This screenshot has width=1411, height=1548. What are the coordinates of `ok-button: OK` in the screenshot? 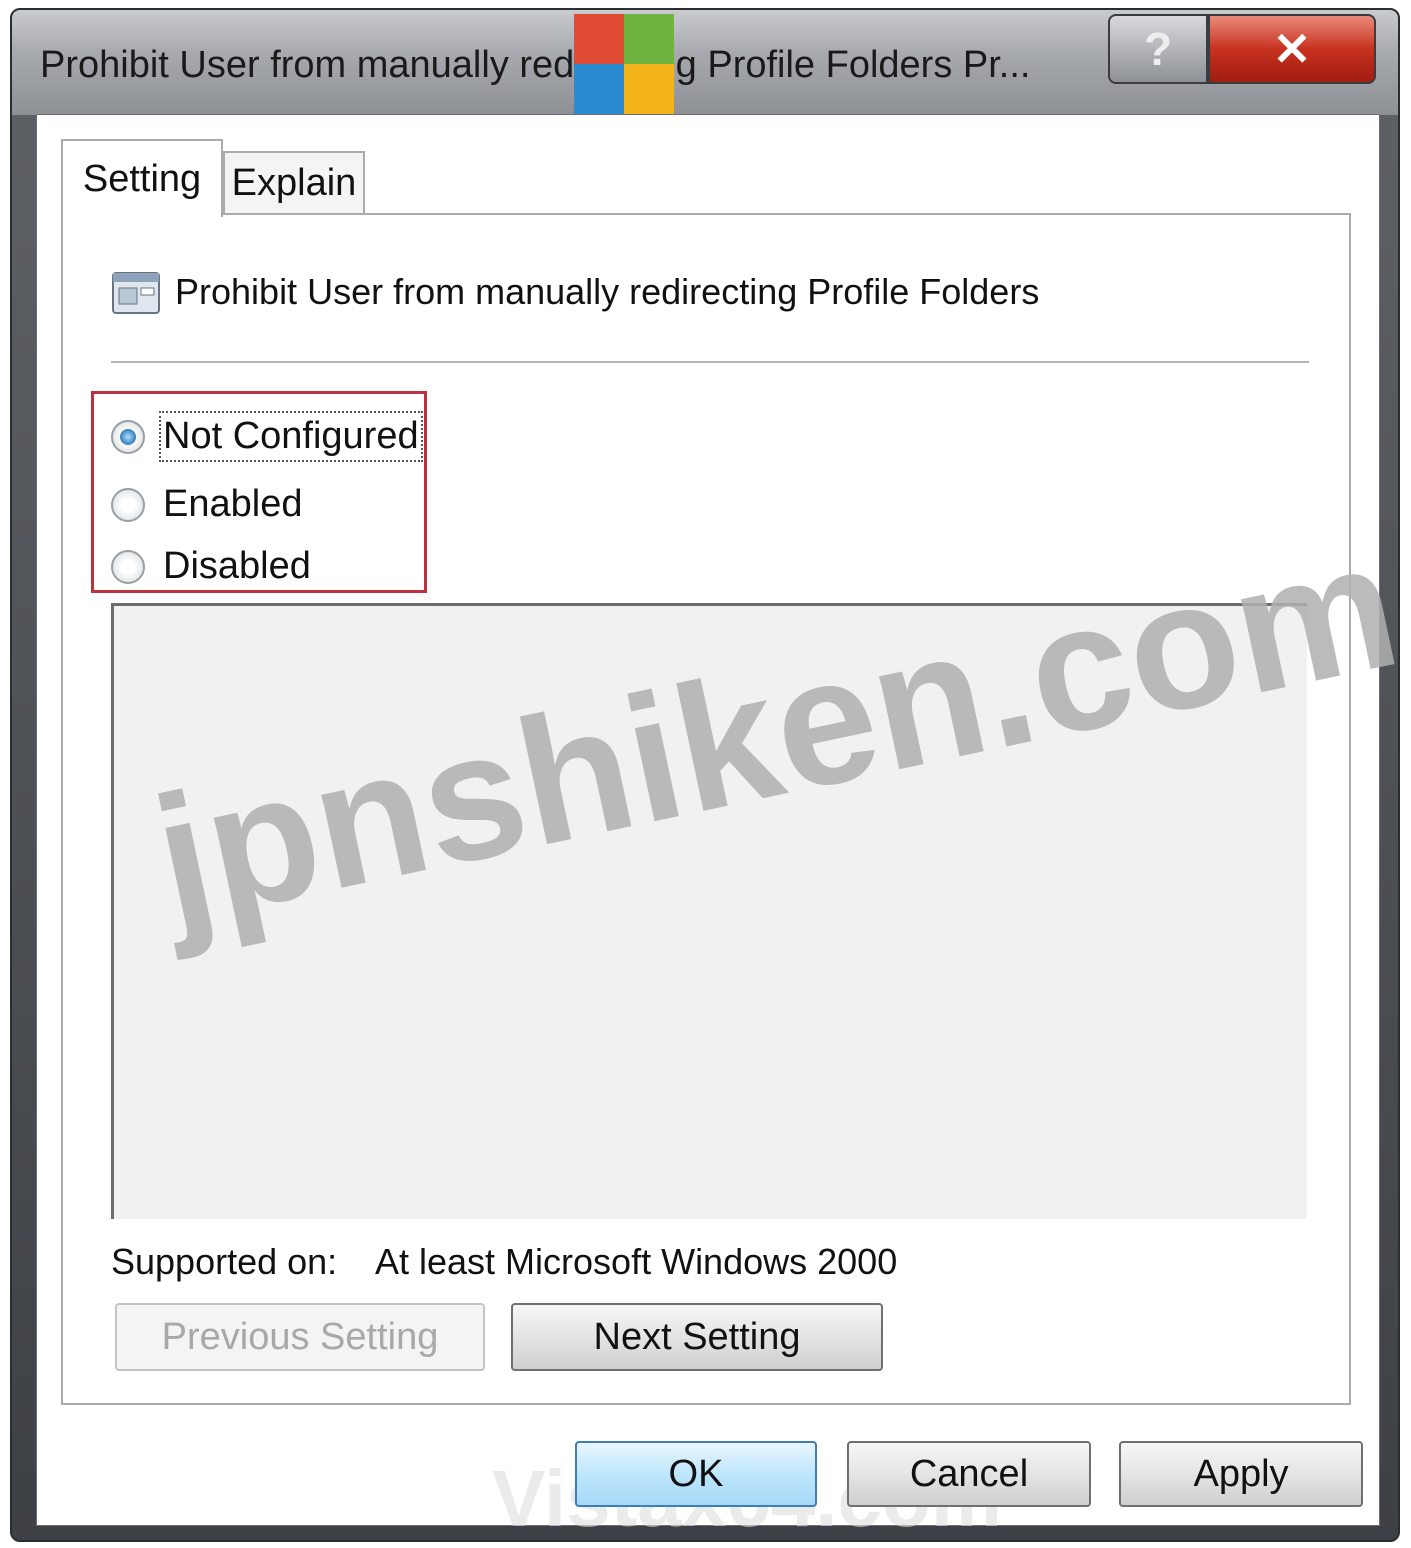 It's located at (696, 1474).